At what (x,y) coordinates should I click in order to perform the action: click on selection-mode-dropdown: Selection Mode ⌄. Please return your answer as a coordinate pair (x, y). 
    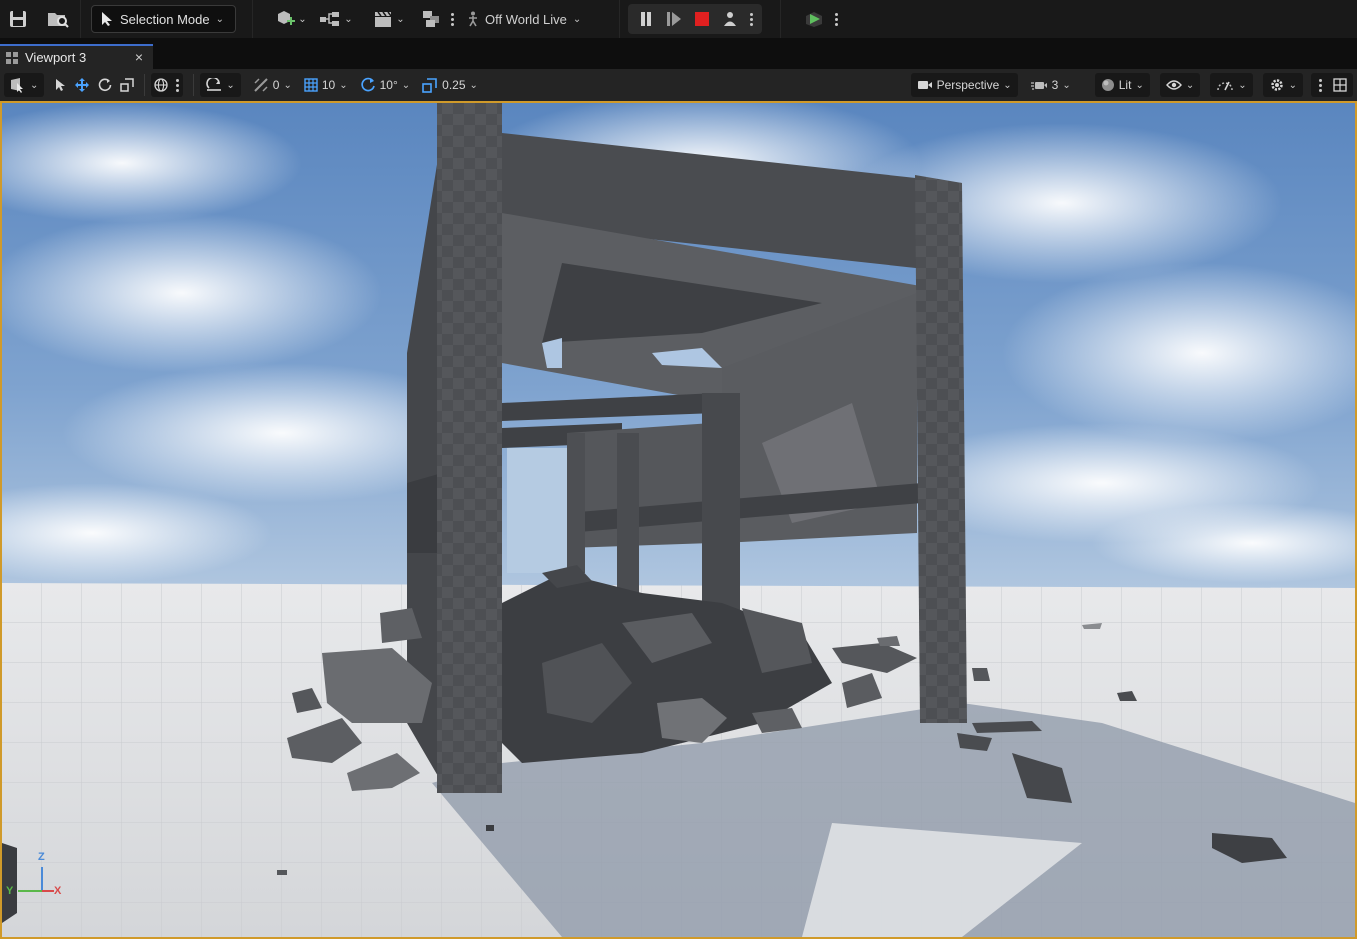
    Looking at the image, I should click on (163, 19).